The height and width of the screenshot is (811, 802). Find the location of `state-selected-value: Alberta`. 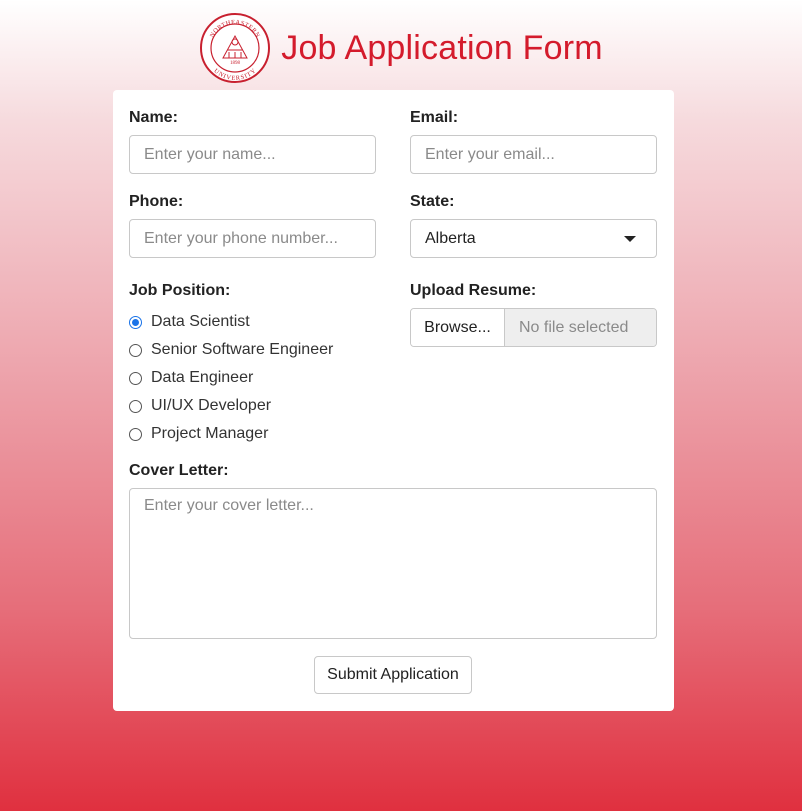

state-selected-value: Alberta is located at coordinates (450, 238).